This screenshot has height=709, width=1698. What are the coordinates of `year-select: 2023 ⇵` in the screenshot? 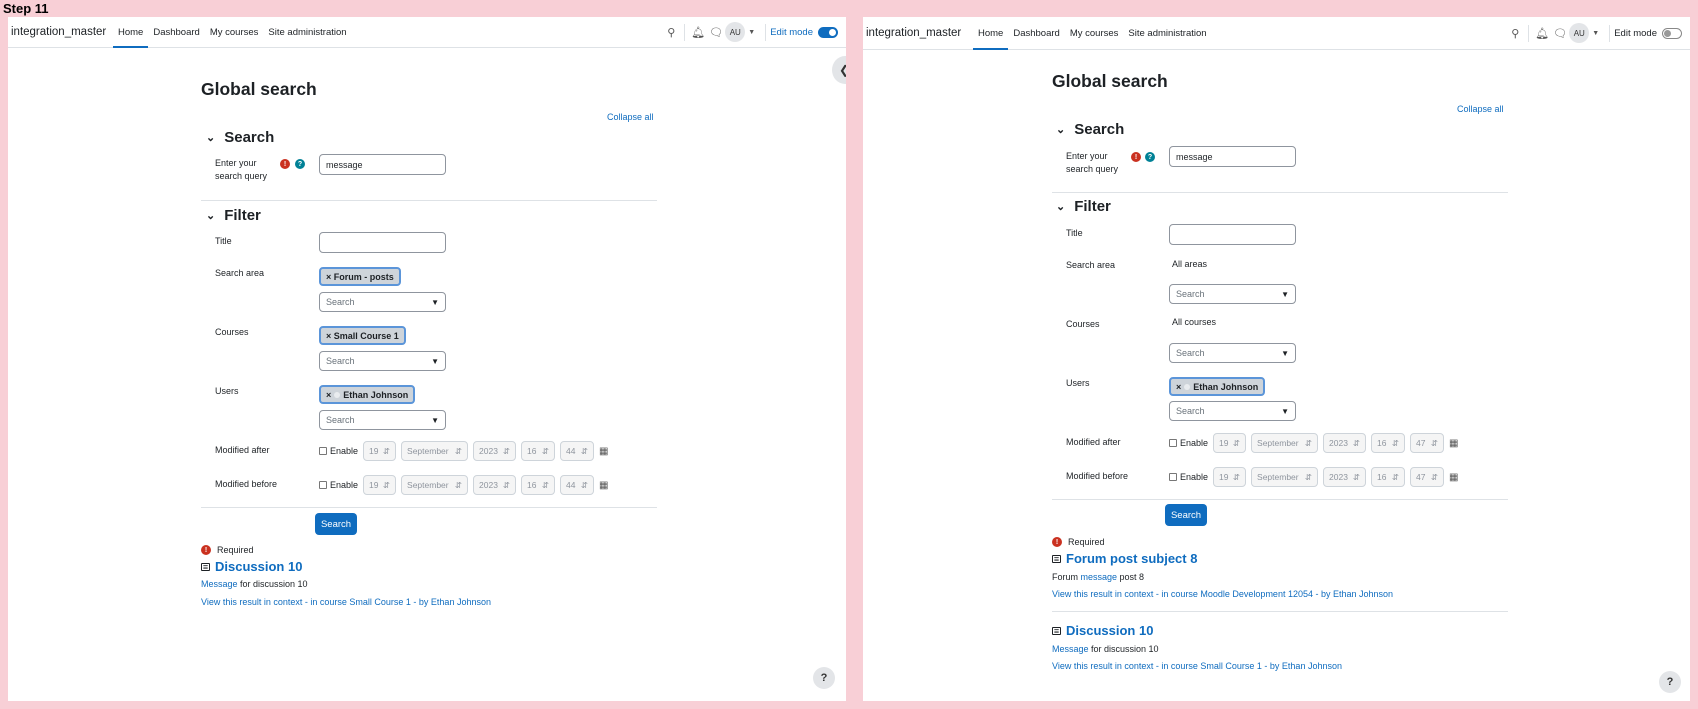 It's located at (1345, 443).